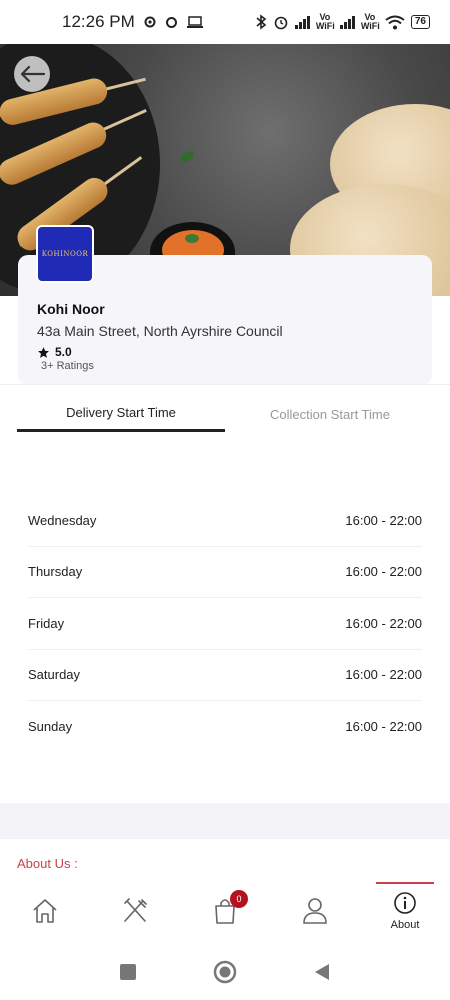 The width and height of the screenshot is (450, 1000). Describe the element at coordinates (281, 23) in the screenshot. I see `alarm-icon` at that location.